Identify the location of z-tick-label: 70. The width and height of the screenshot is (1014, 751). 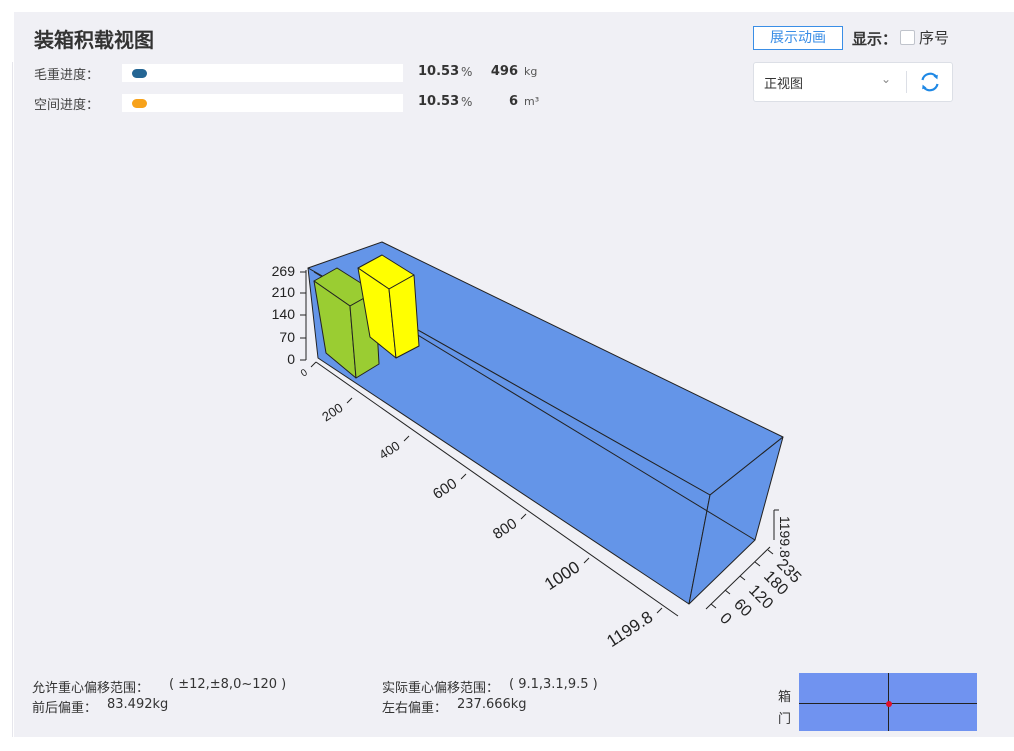
(287, 337).